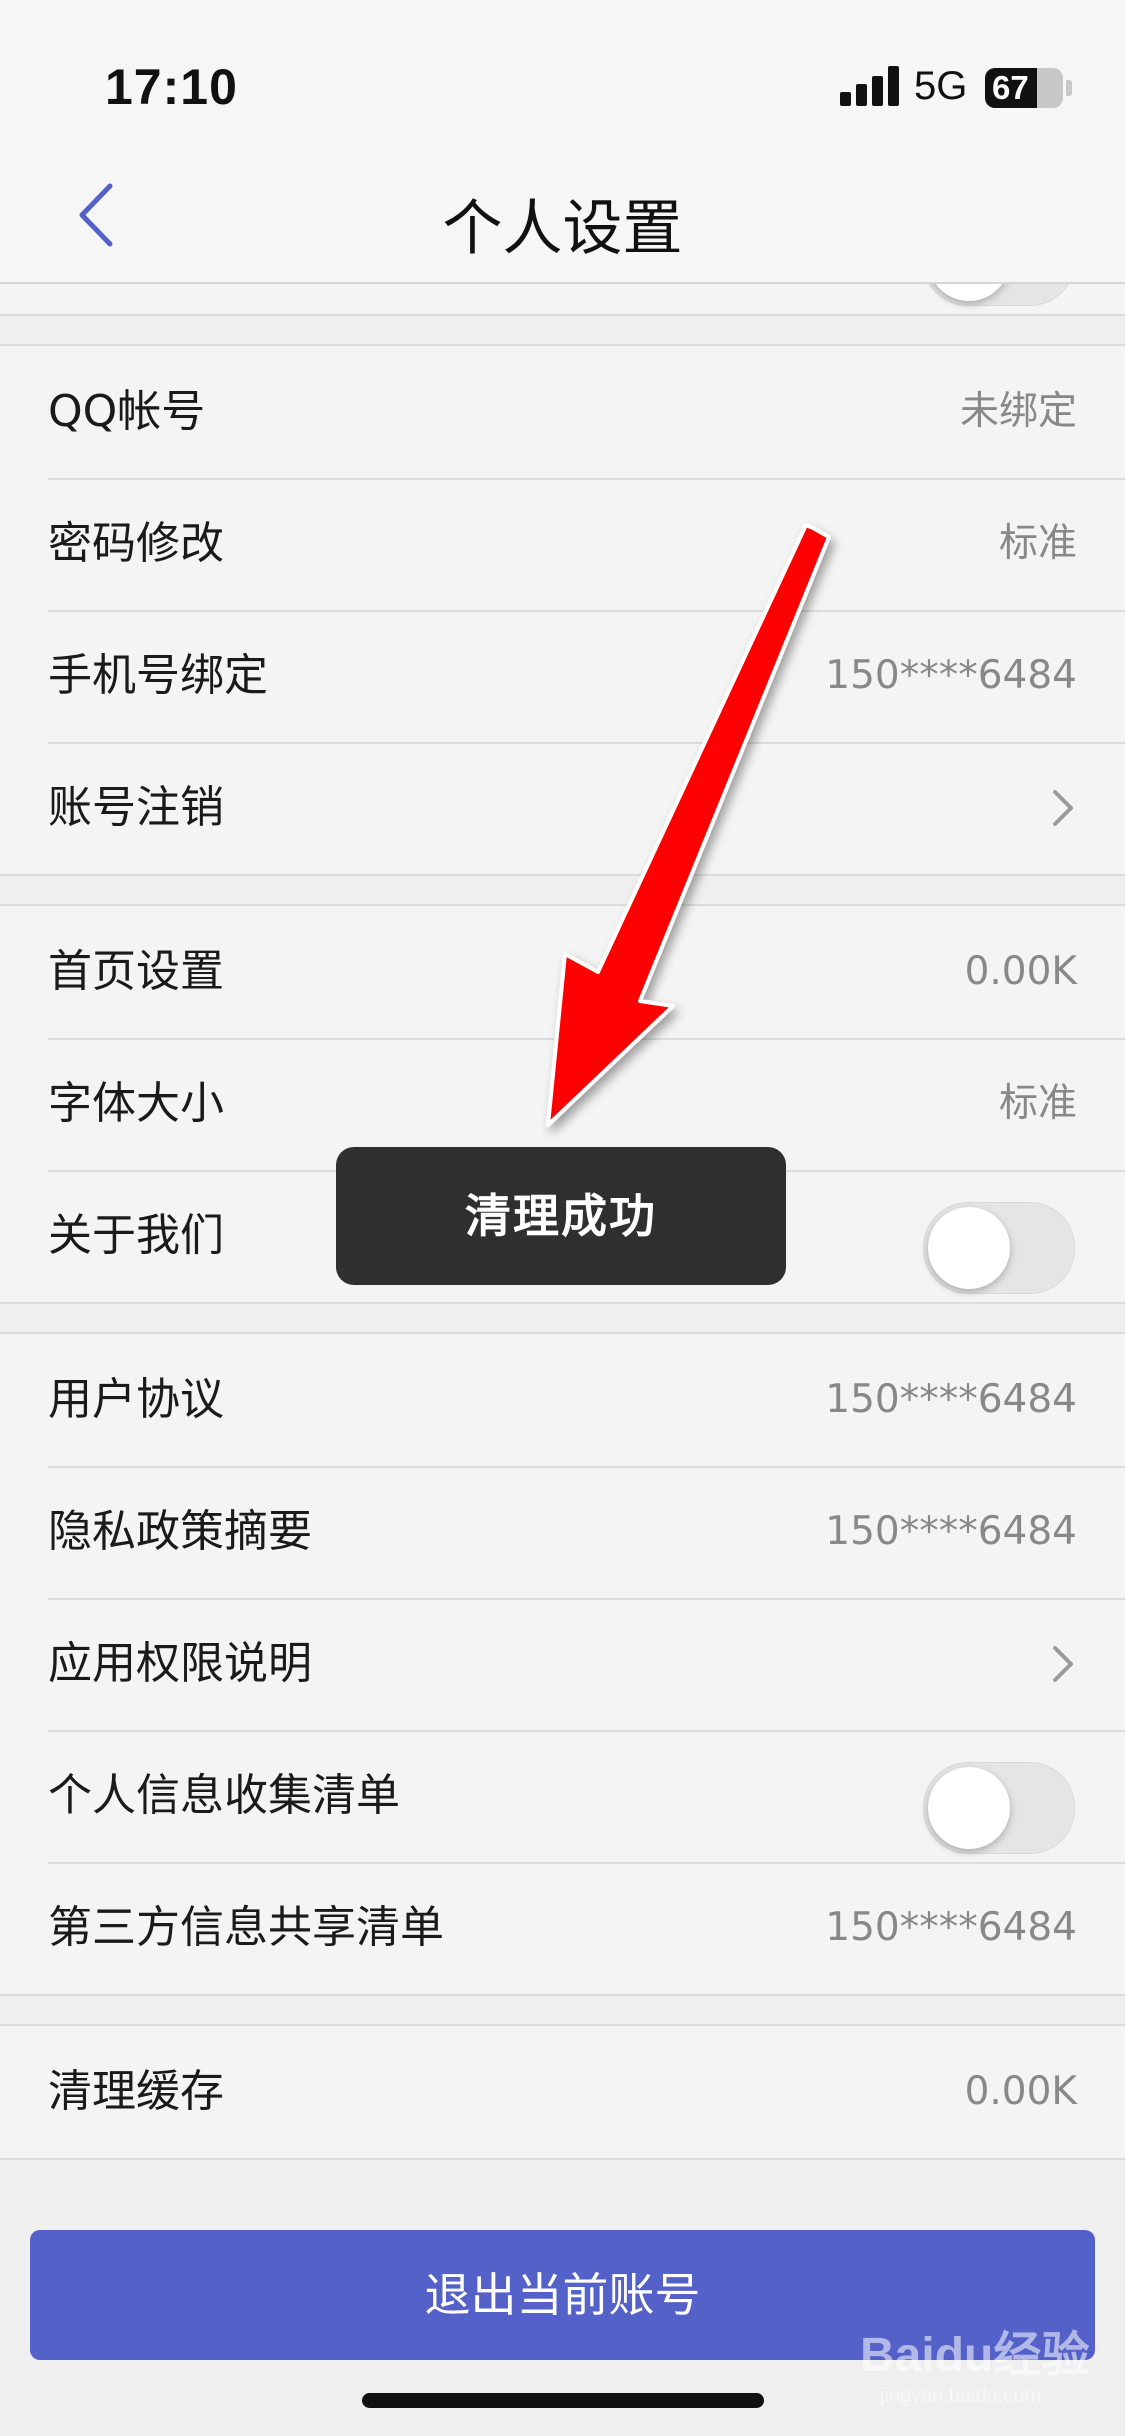 Image resolution: width=1125 pixels, height=2436 pixels. Describe the element at coordinates (941, 86) in the screenshot. I see `network-type: 5G` at that location.